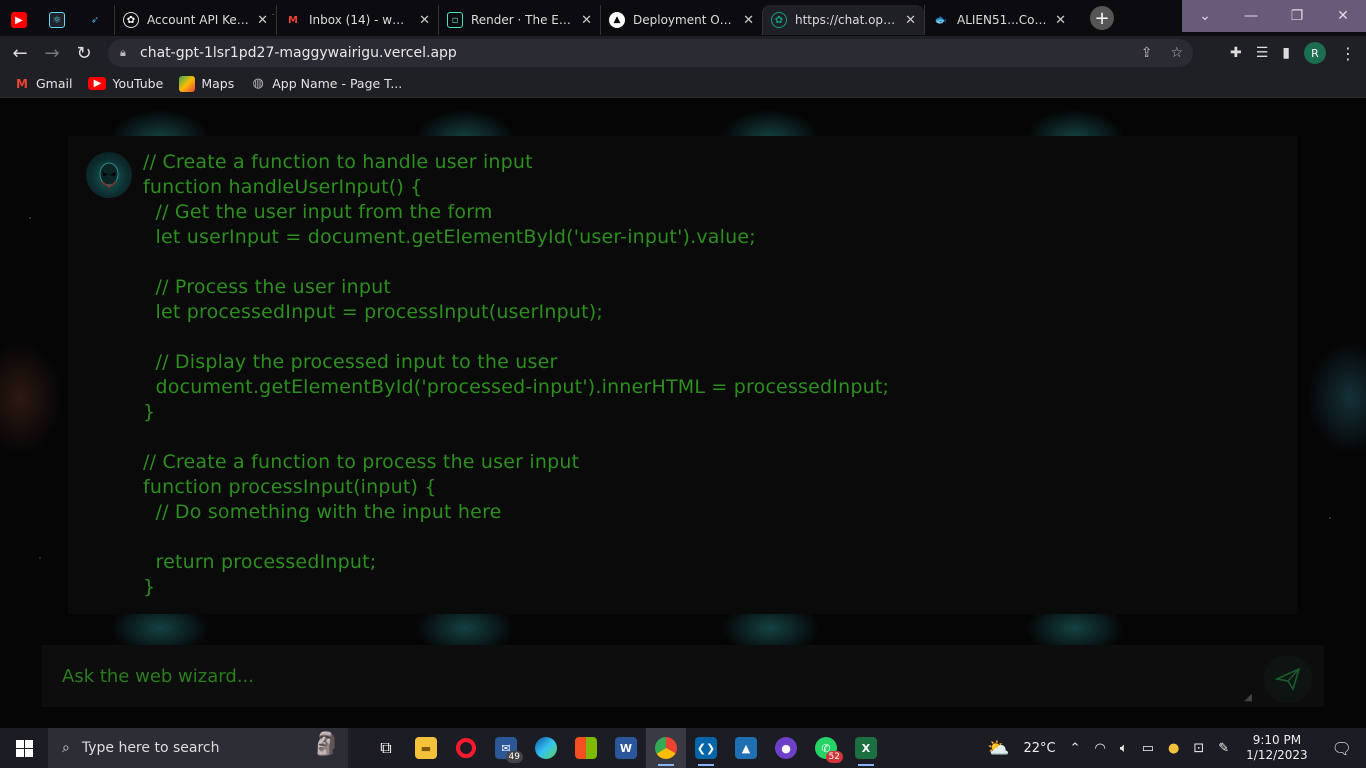  I want to click on tab-chat-openai: ✿ https://chat.open ✕, so click(843, 20).